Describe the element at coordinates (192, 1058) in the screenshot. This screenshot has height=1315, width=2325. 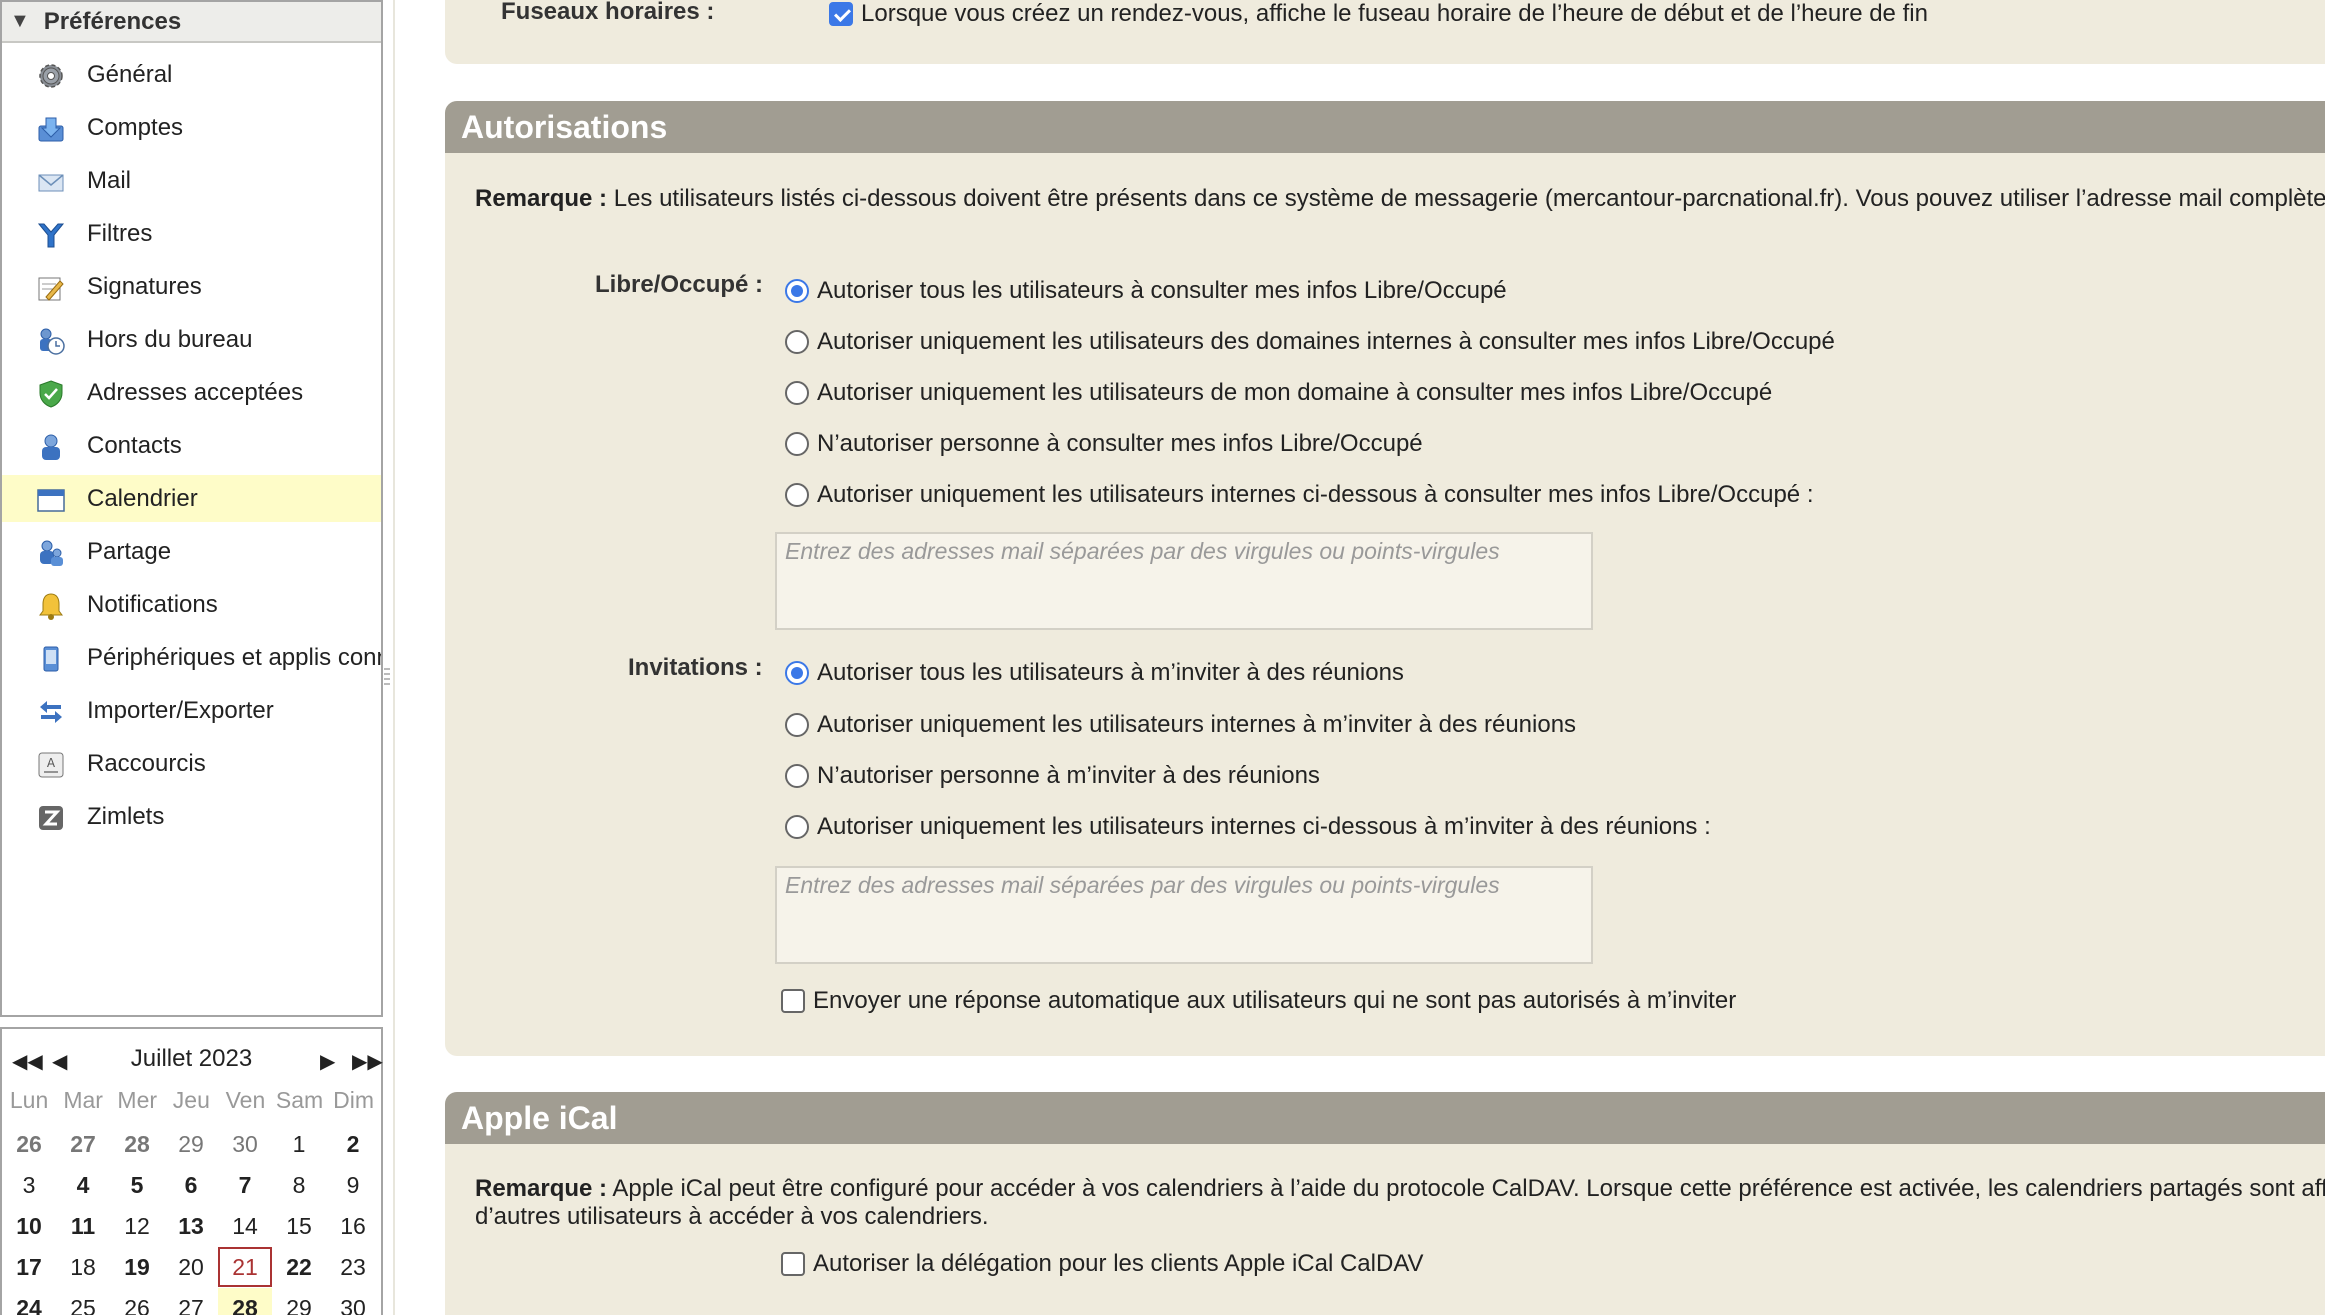
I see `calendar-nav: ◀◀ ◀ Juillet 2023 ▶ ▶▶` at that location.